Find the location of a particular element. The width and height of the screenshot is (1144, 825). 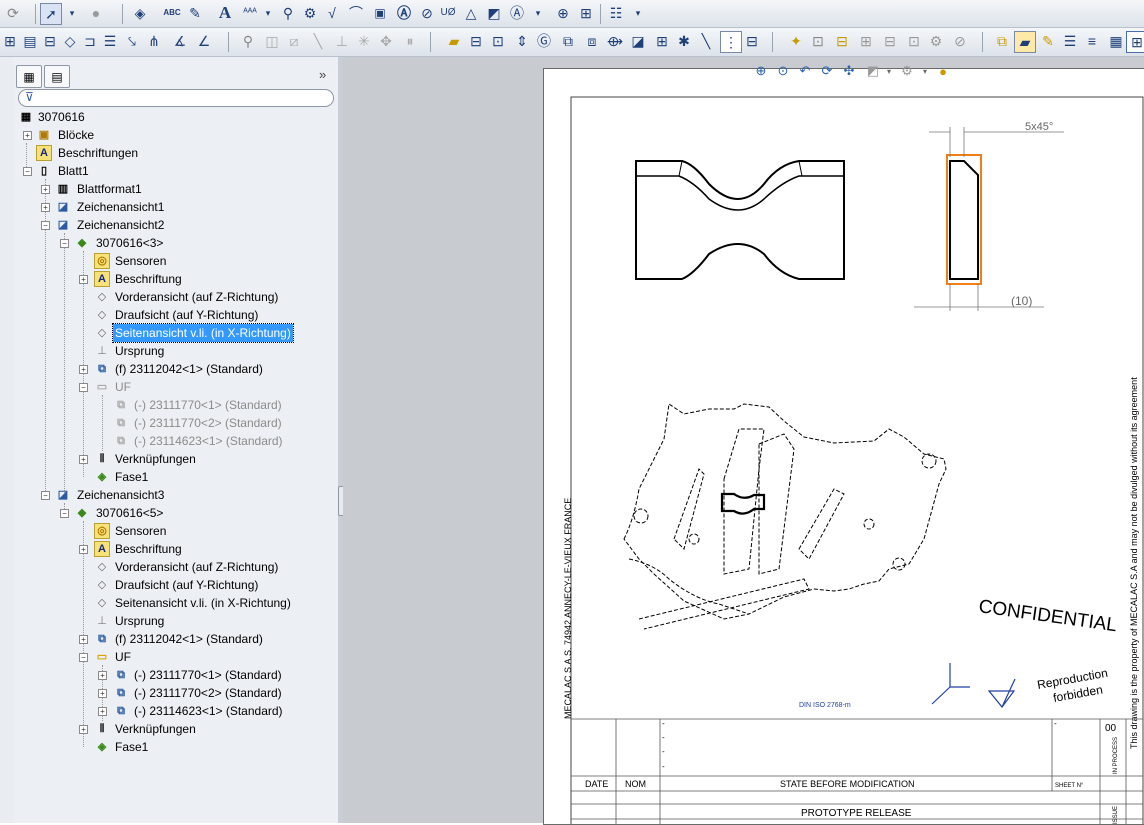

move-icon: ✥ is located at coordinates (386, 41).